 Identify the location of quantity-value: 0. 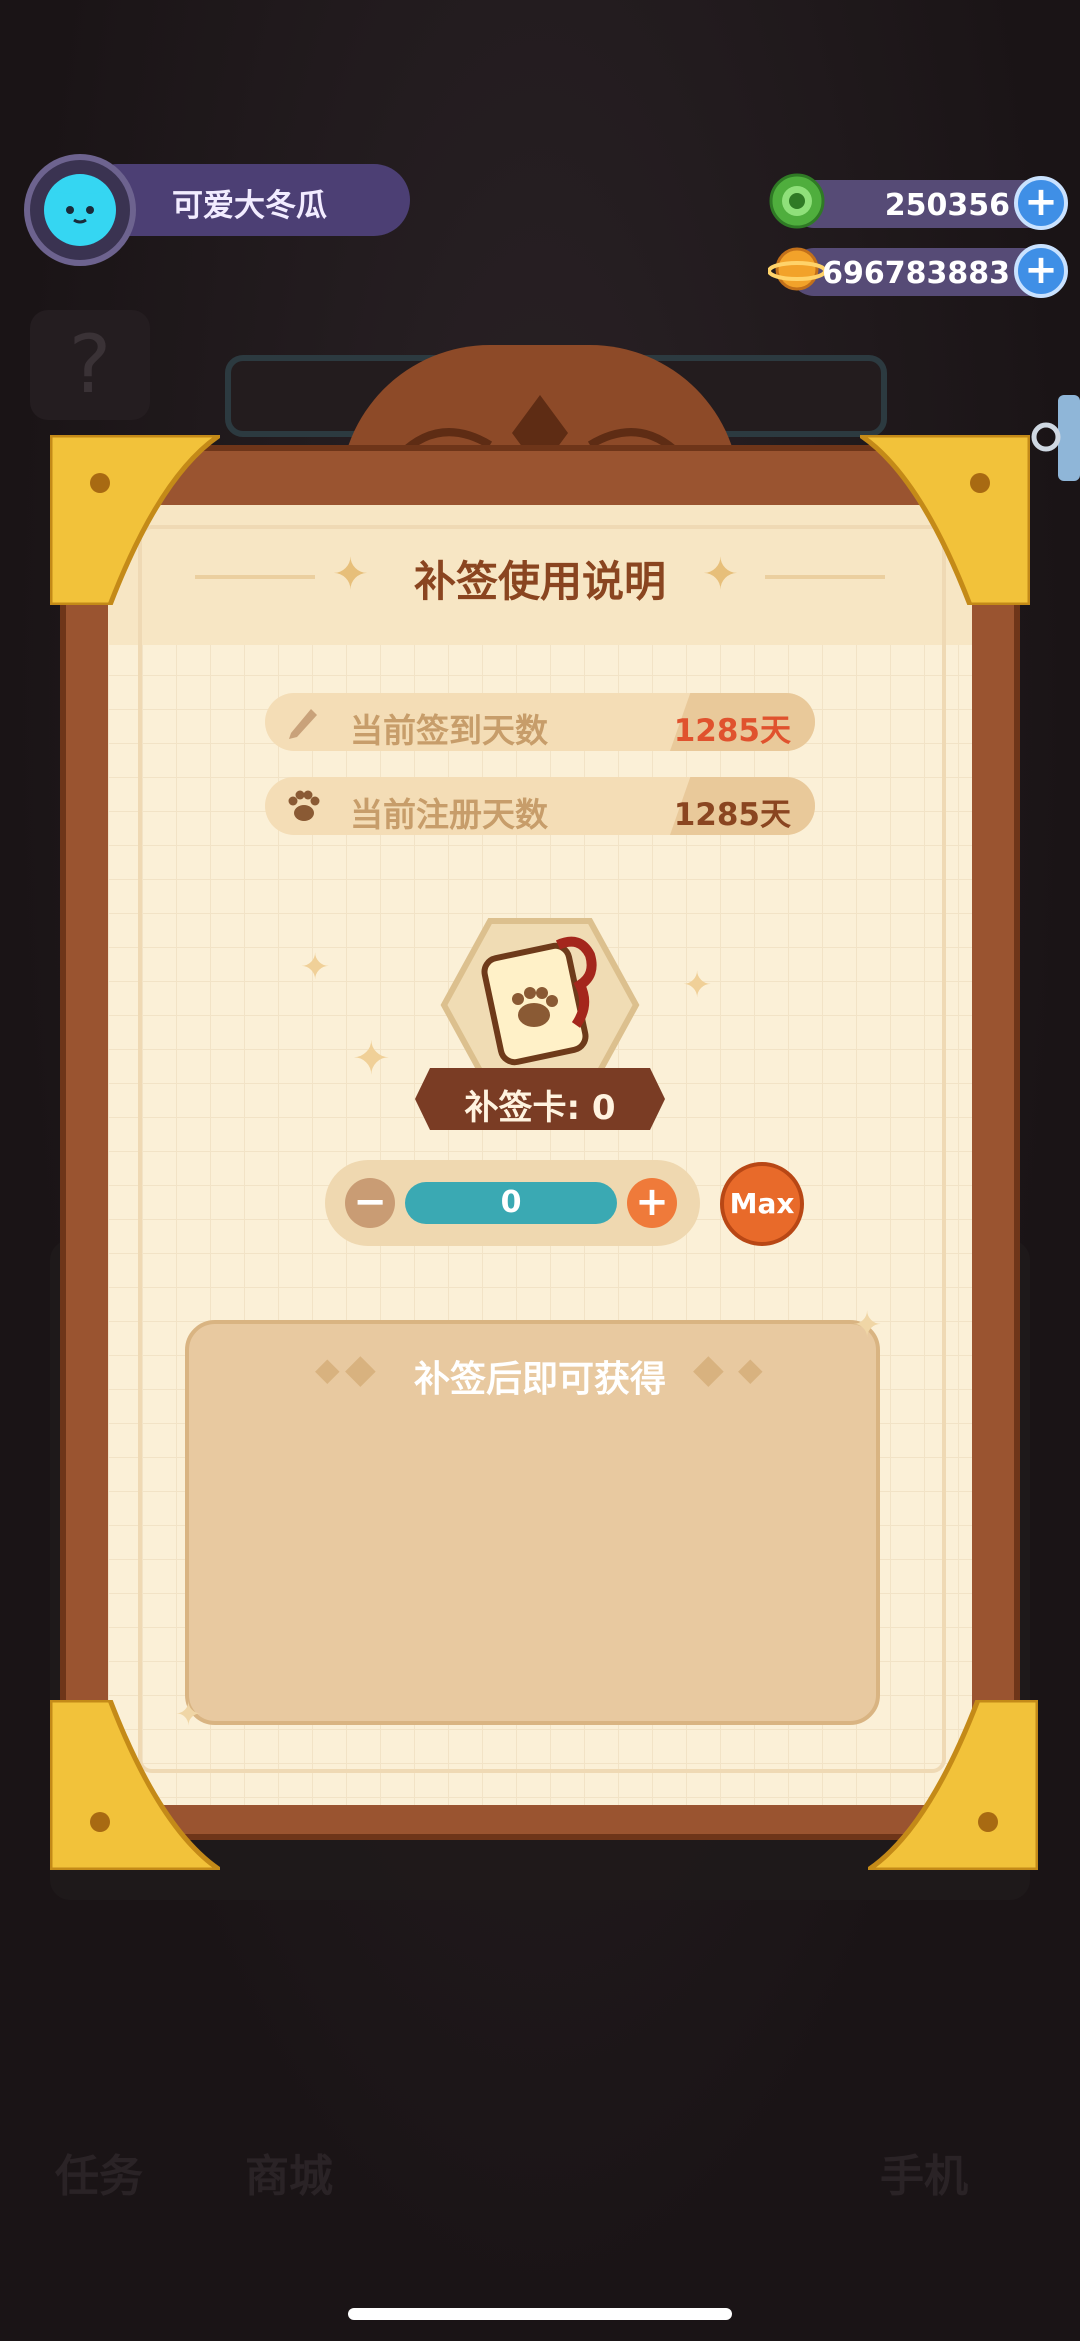
(511, 1203).